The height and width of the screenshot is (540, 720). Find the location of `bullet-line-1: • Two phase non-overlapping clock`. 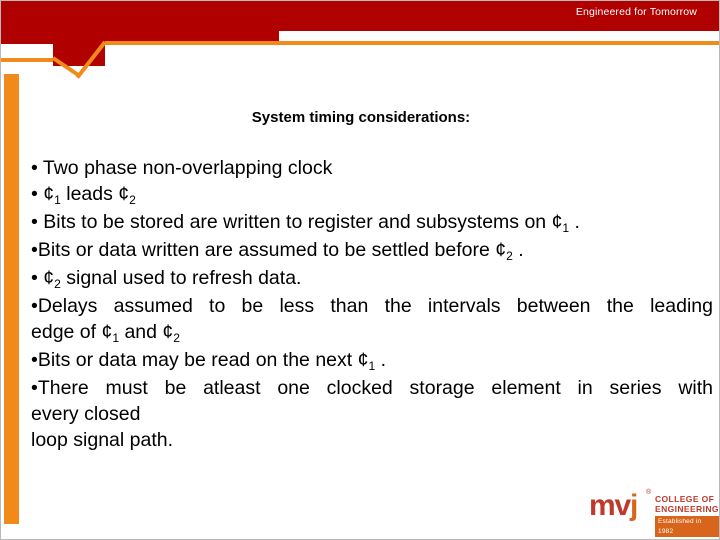

bullet-line-1: • Two phase non-overlapping clock is located at coordinates (372, 168).